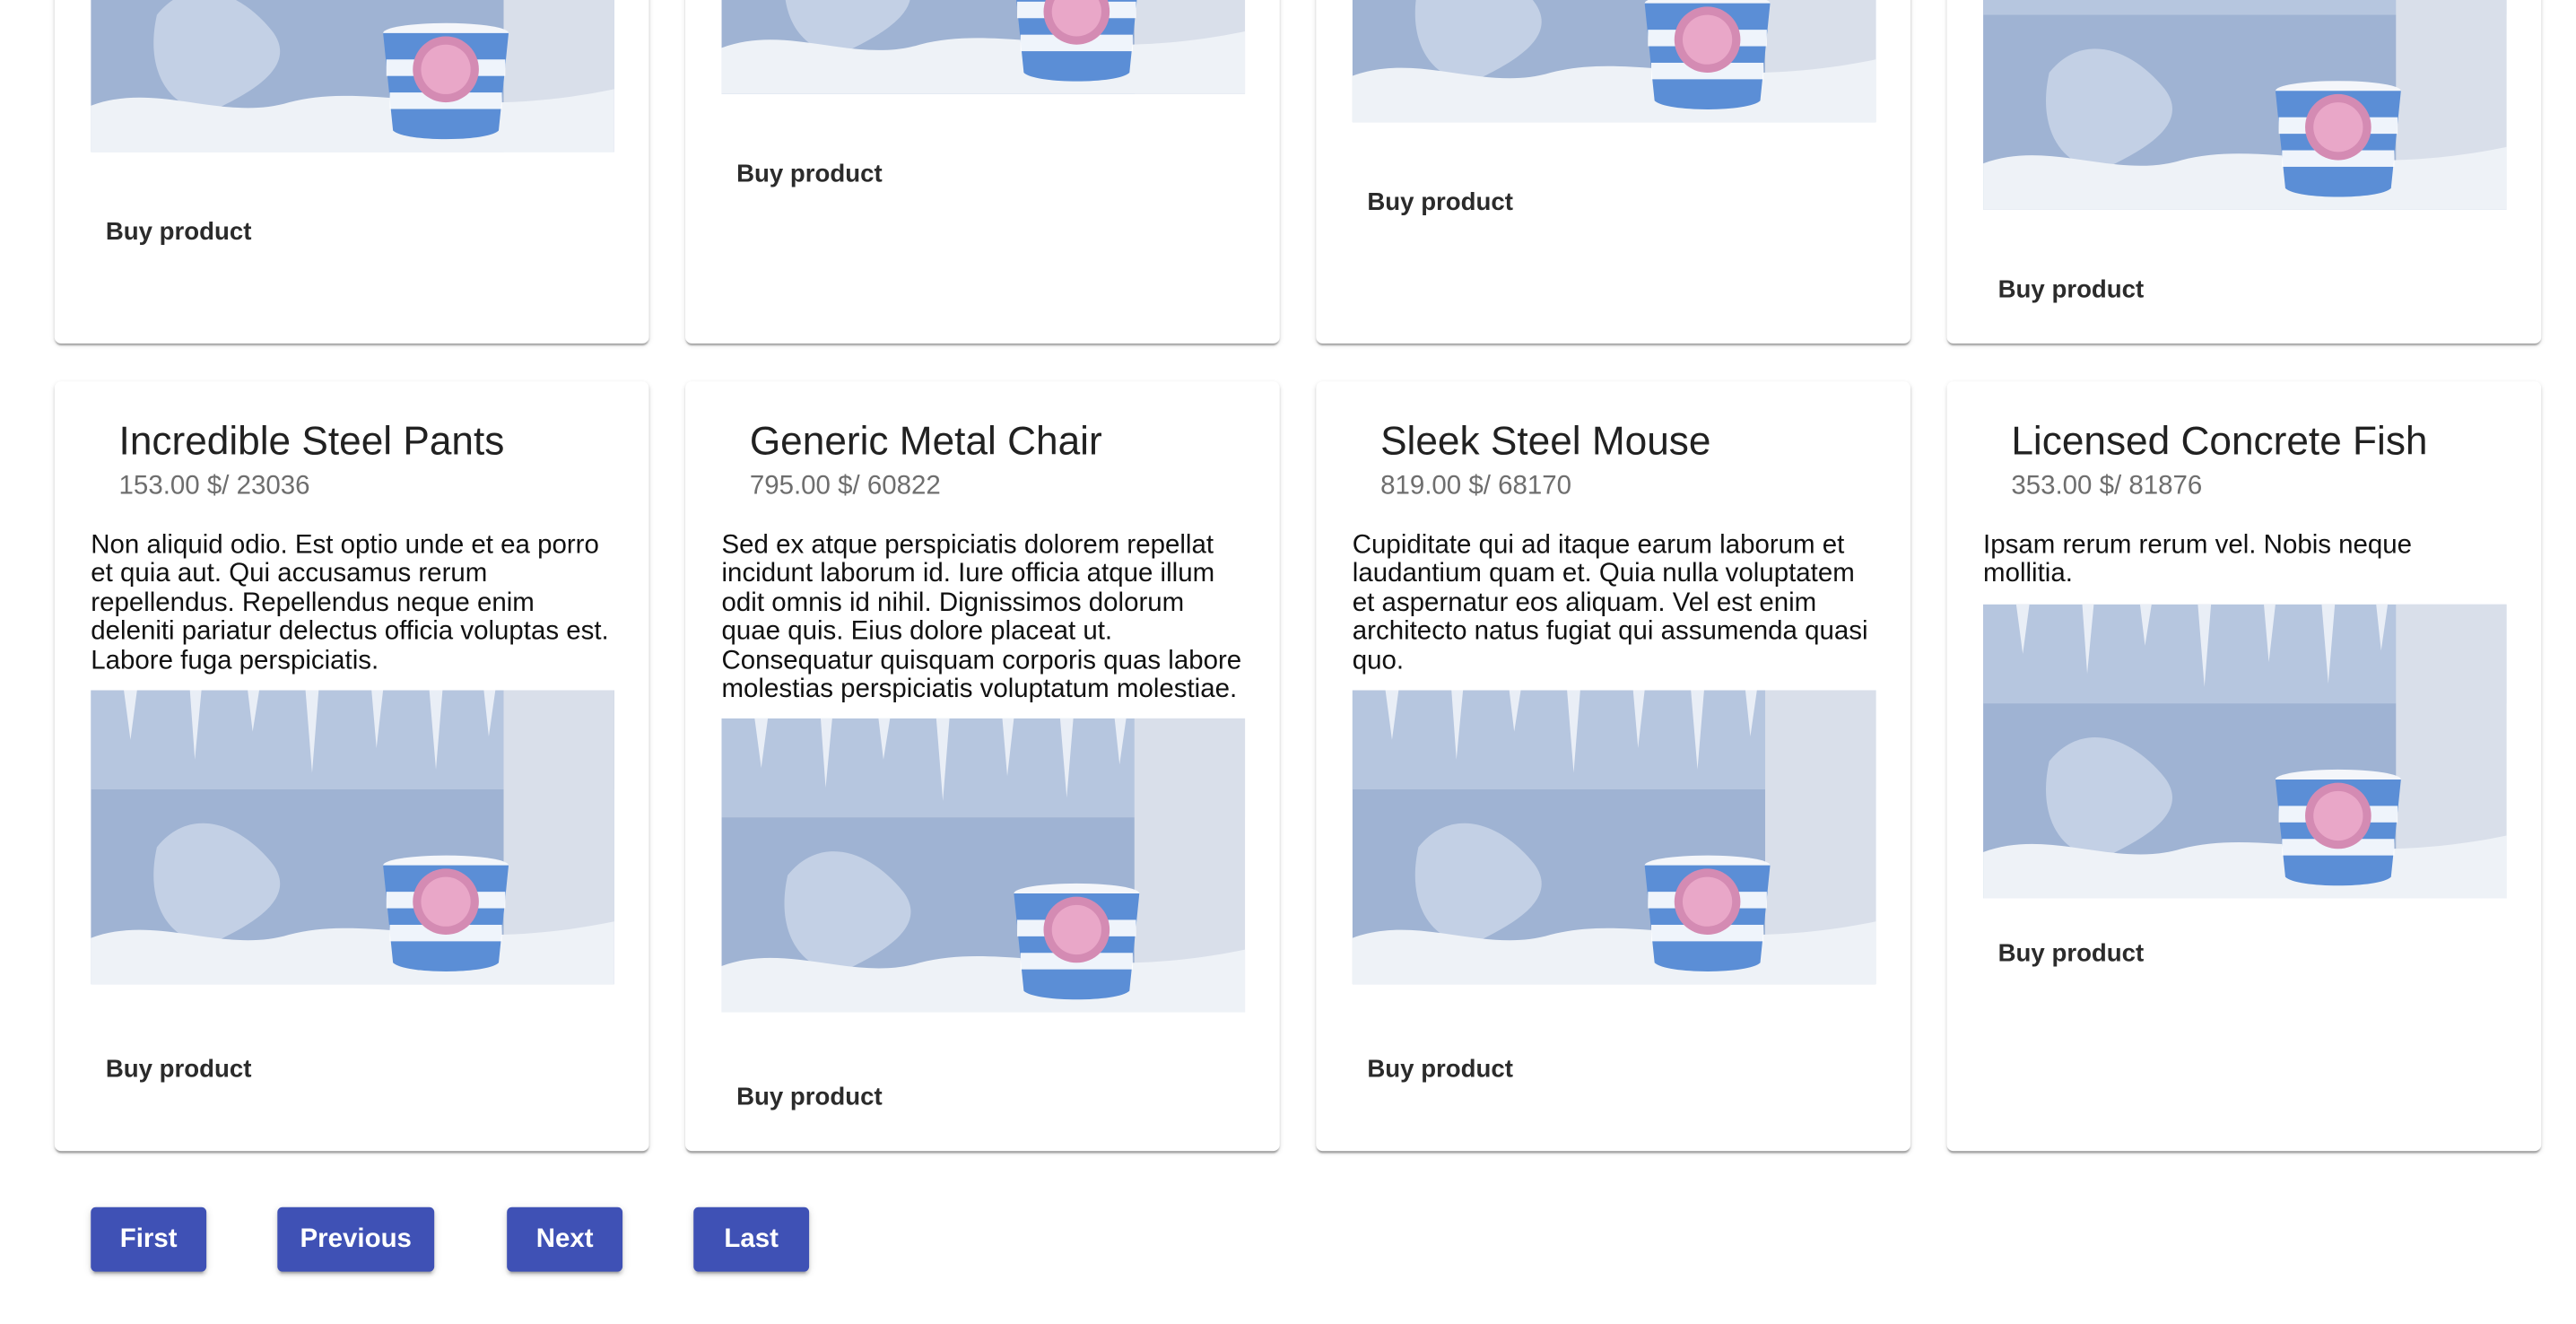 This screenshot has height=1324, width=2576. I want to click on product-title: Incredible Steel Pants, so click(311, 442).